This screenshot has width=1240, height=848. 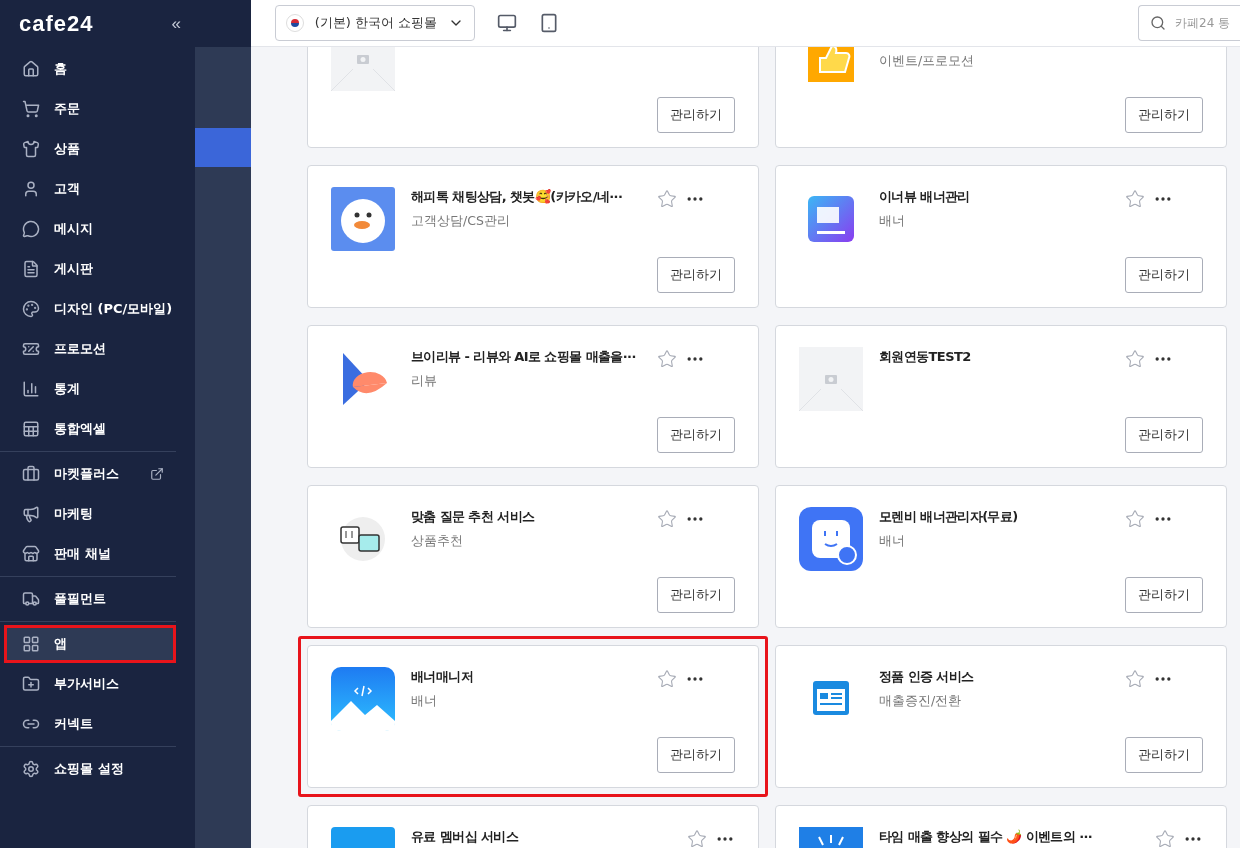 I want to click on nav-item: 부가서비스, so click(x=90, y=684).